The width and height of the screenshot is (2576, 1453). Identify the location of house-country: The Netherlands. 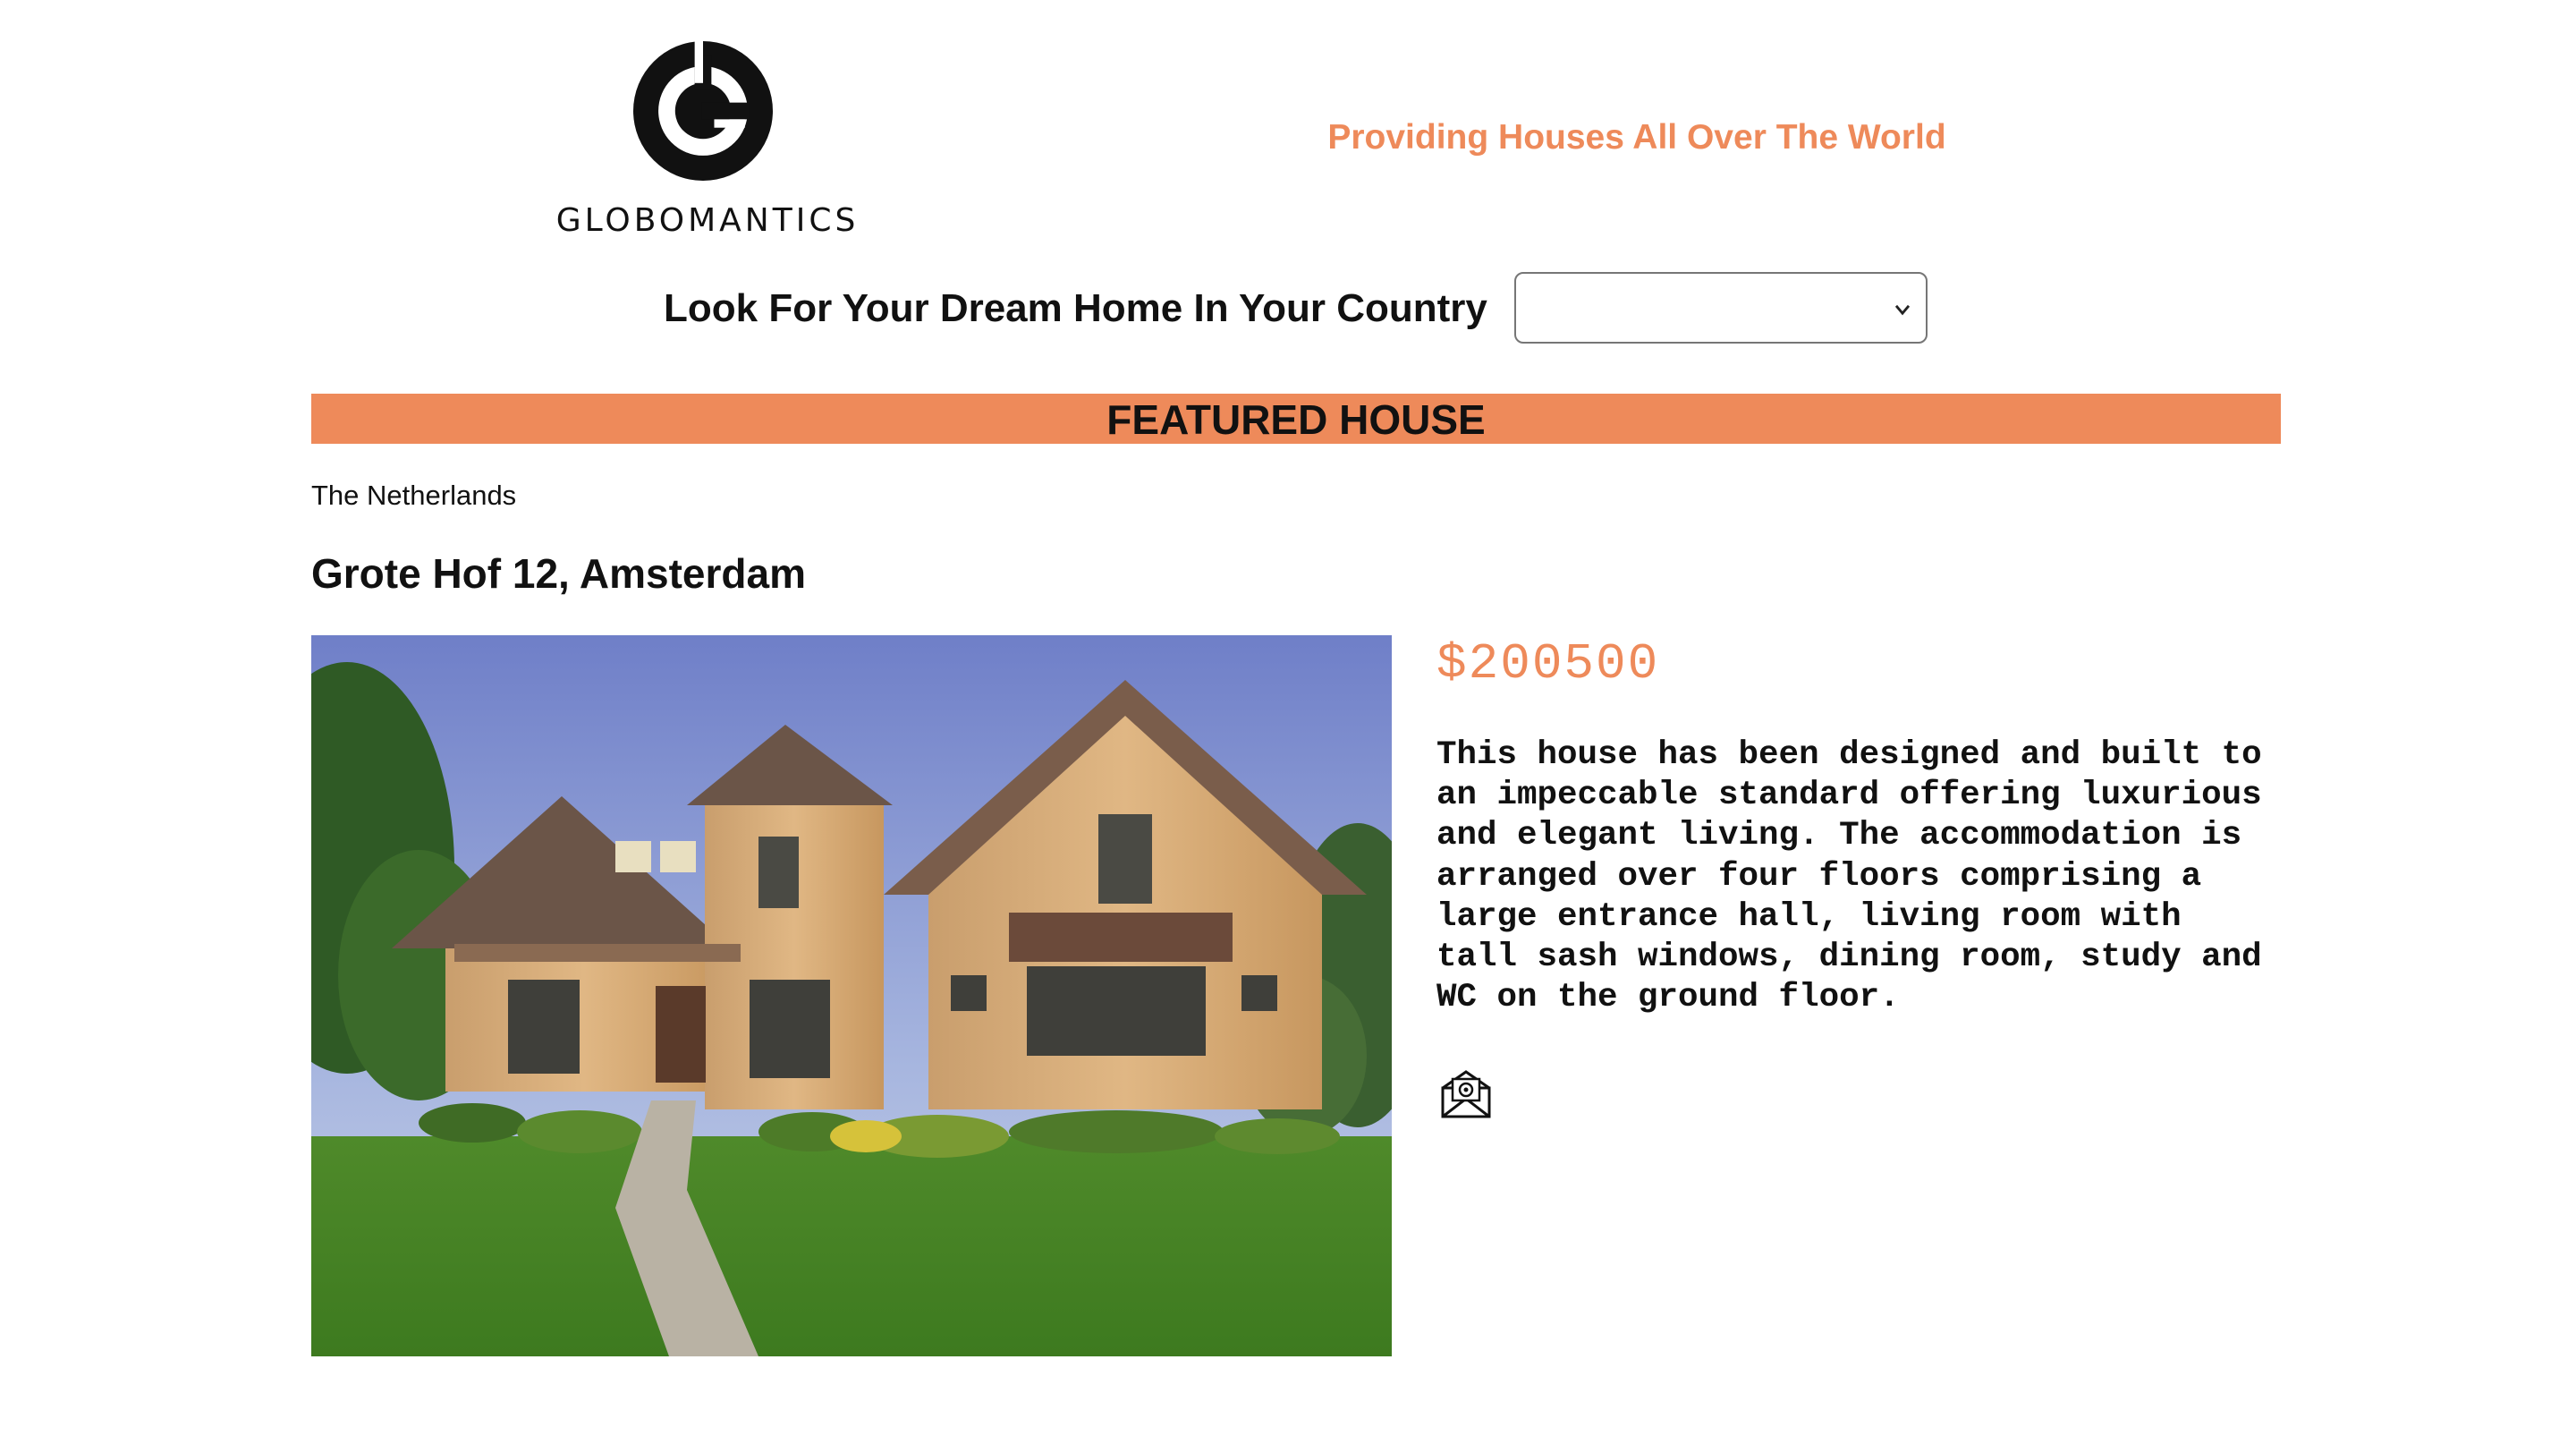
(414, 495).